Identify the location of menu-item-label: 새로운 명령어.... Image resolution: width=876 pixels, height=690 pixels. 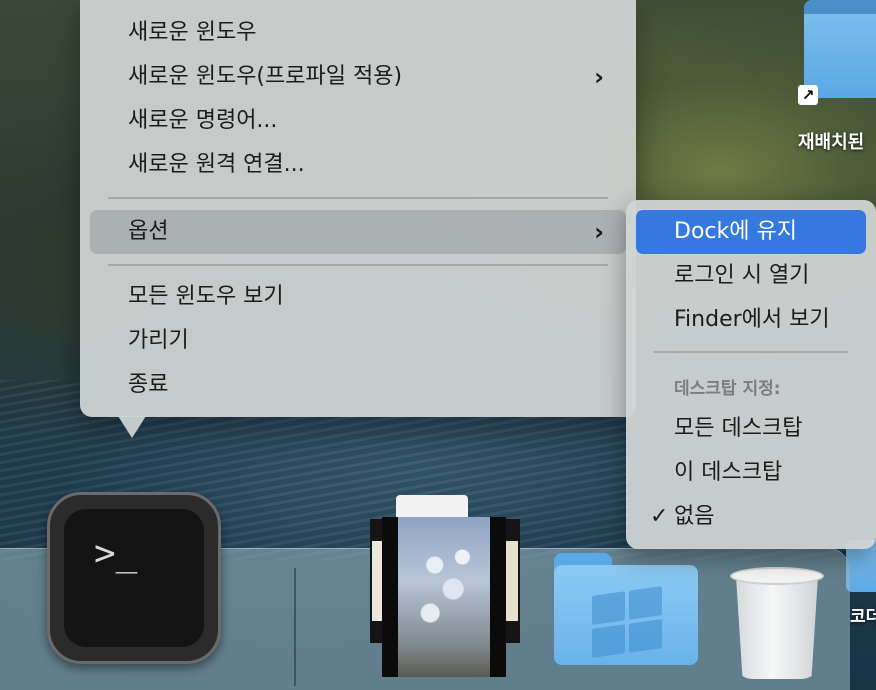
(203, 120).